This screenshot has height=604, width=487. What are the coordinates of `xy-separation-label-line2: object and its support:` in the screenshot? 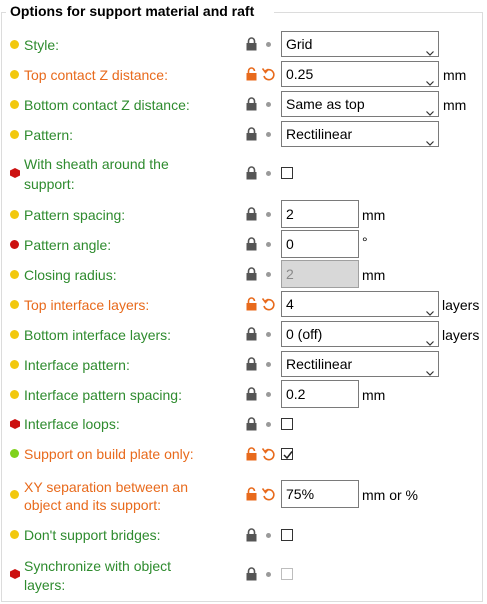 It's located at (92, 505).